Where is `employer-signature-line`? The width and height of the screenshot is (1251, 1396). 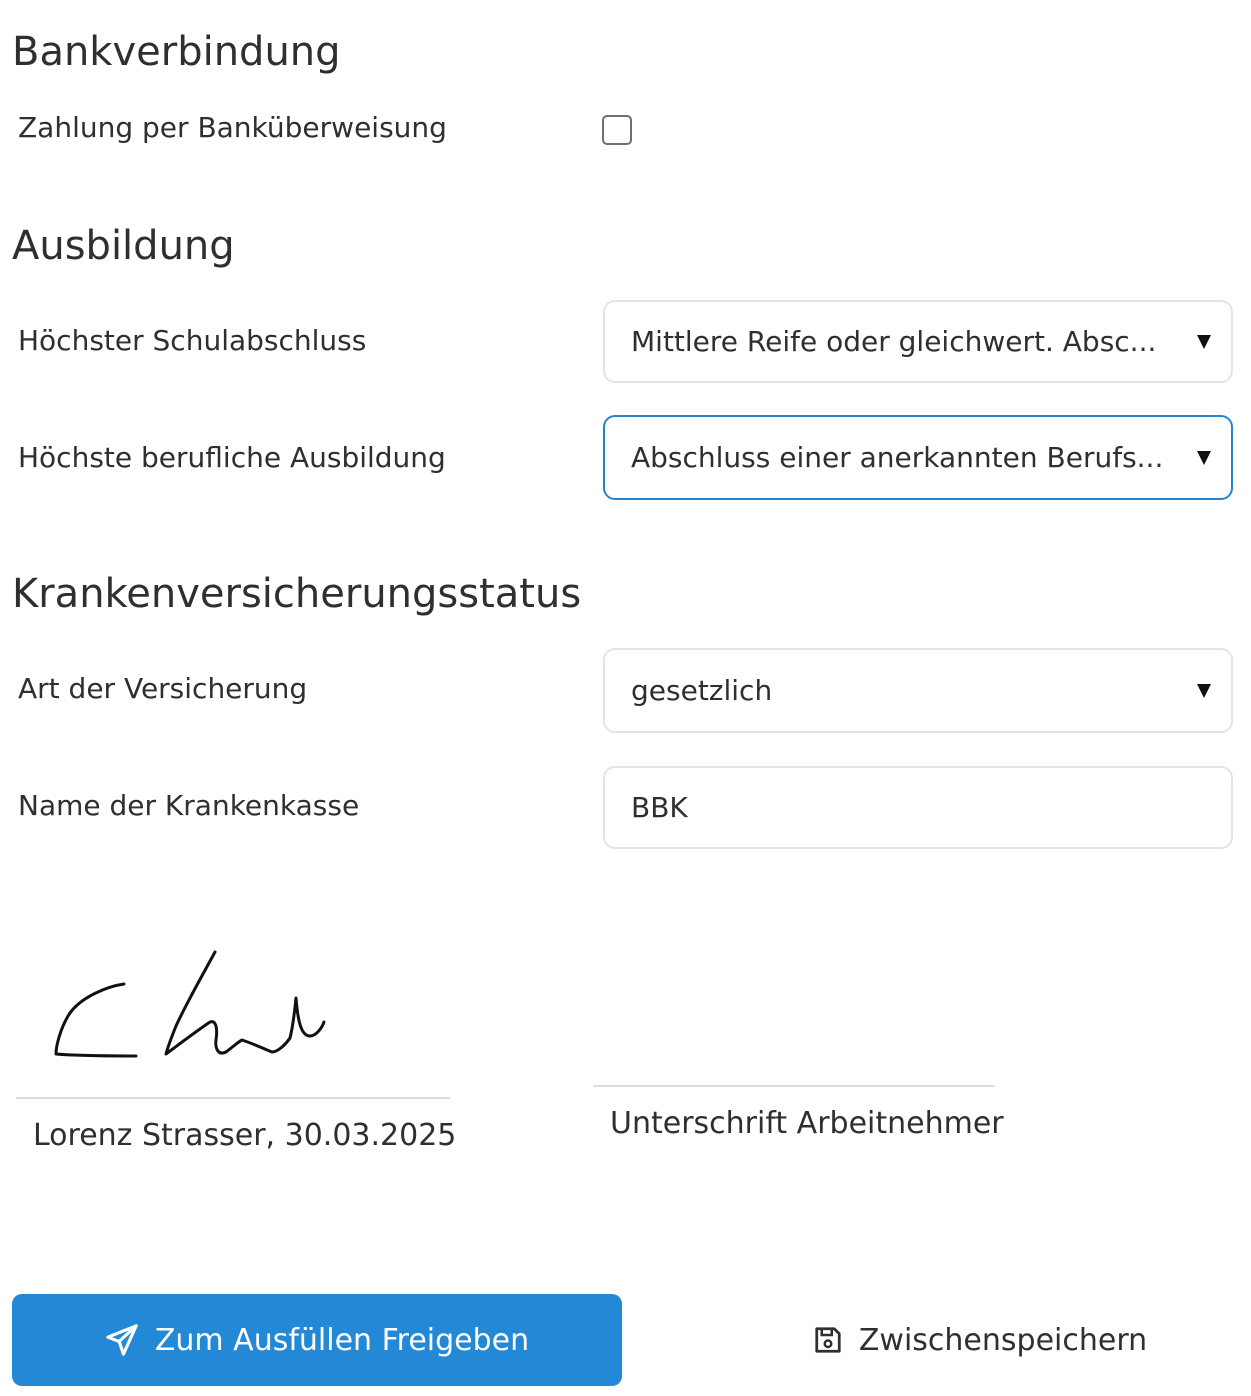 employer-signature-line is located at coordinates (233, 1098).